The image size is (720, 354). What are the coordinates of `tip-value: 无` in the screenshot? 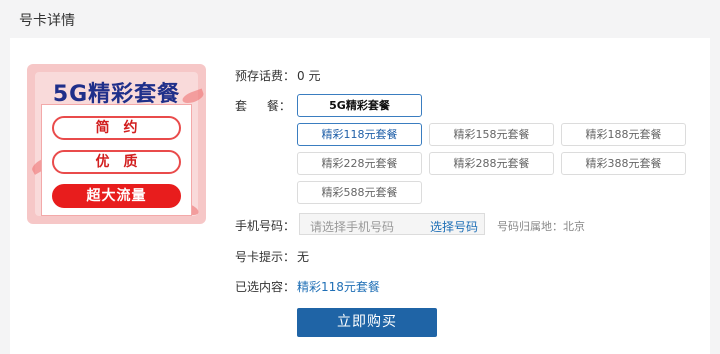 It's located at (303, 257).